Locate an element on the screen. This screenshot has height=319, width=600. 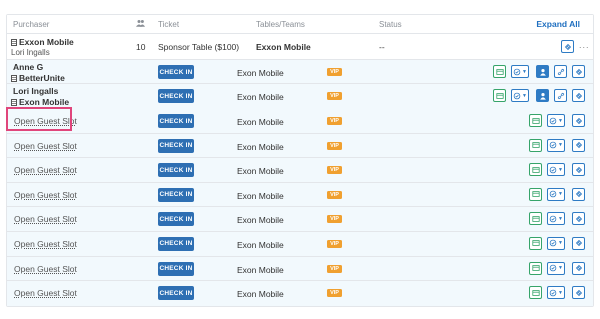
purchaser-contact: Lori Ingalls is located at coordinates (30, 52).